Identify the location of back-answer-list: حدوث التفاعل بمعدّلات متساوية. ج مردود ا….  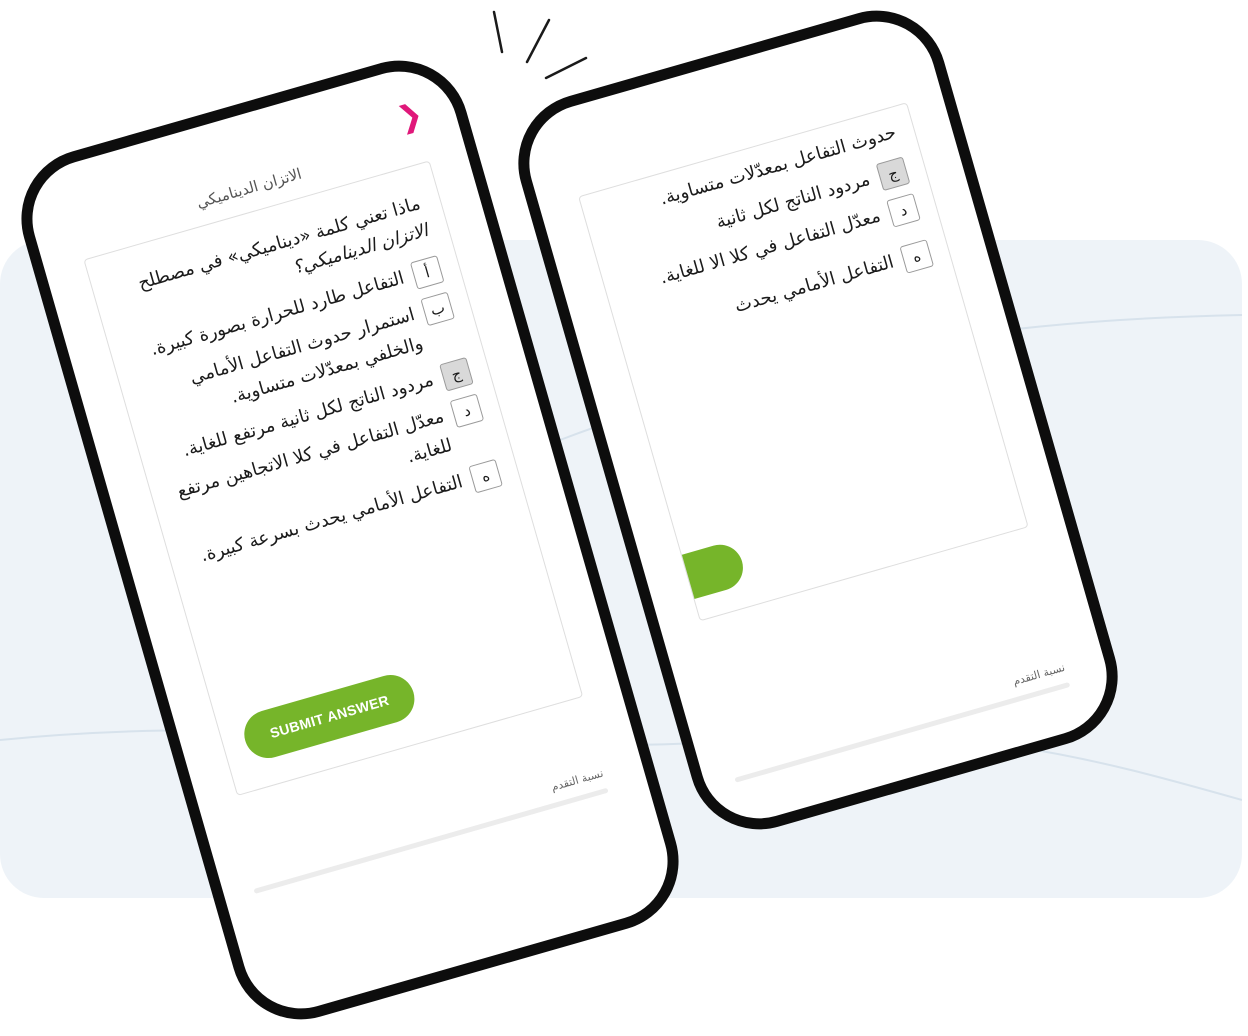
(767, 234).